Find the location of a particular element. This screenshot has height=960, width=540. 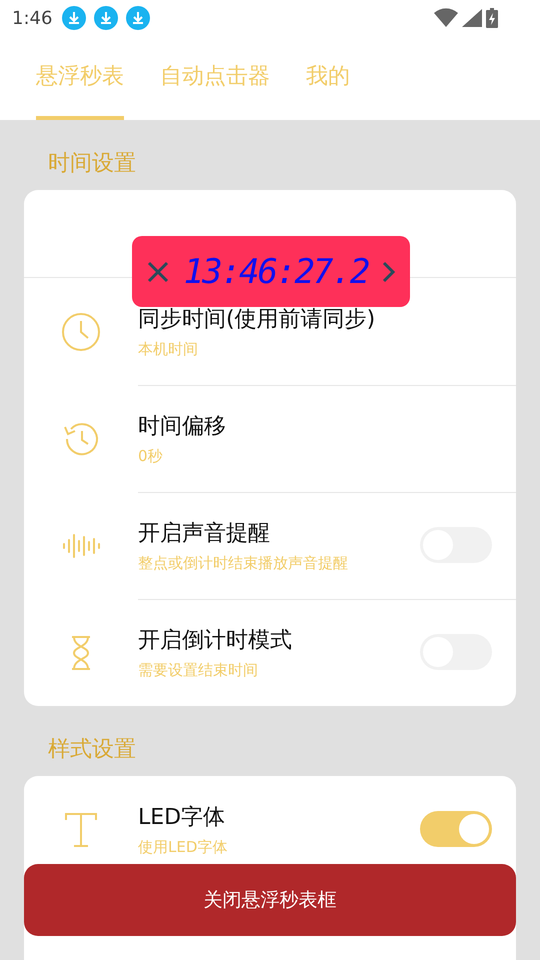

setting-subtitle: 使用LED字体 is located at coordinates (183, 847).